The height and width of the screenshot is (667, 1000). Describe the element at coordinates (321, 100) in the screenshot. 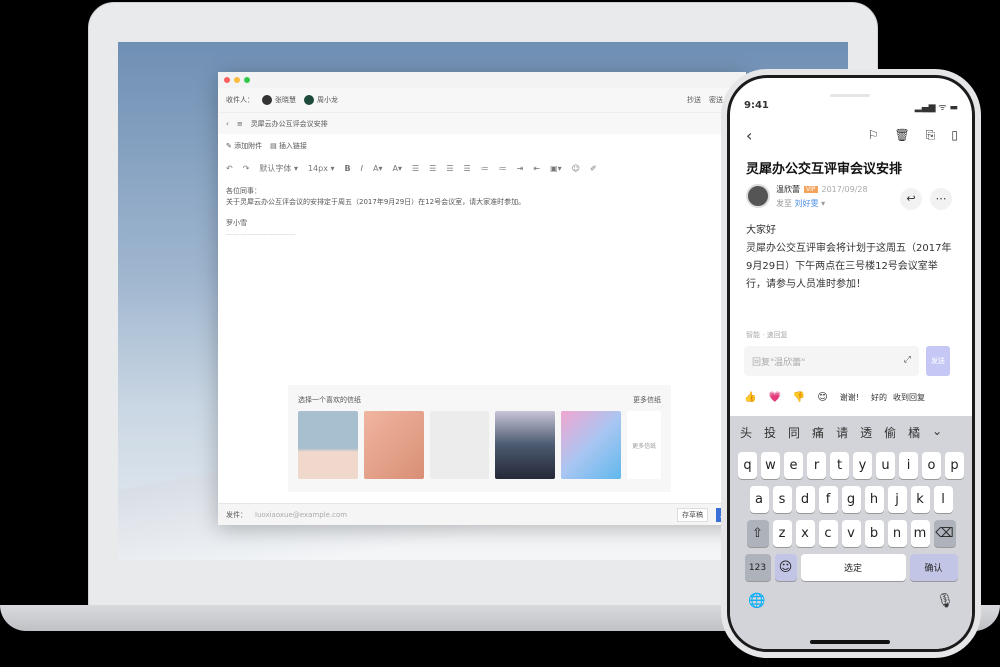

I see `recipient-chip: 周小龙` at that location.